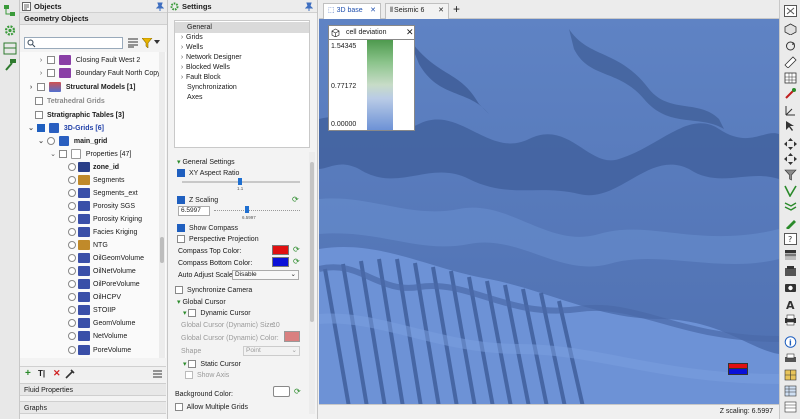 The image size is (800, 419). I want to click on compass-bottom-color-swatch, so click(280, 262).